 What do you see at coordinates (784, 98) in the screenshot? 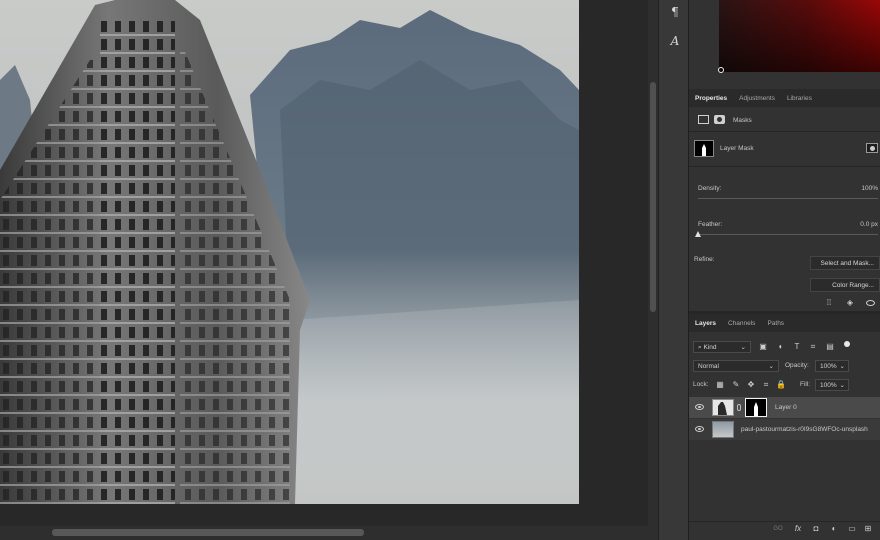
I see `properties-tabbar: Properties Adjustments Libraries` at bounding box center [784, 98].